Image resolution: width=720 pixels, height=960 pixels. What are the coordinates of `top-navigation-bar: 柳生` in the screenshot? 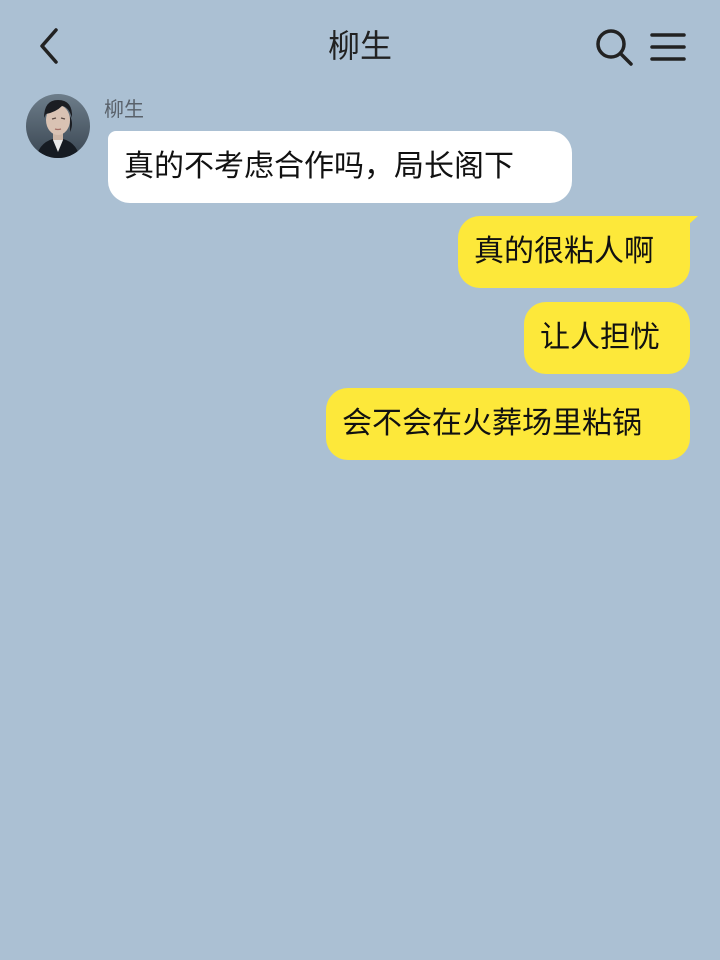 It's located at (360, 46).